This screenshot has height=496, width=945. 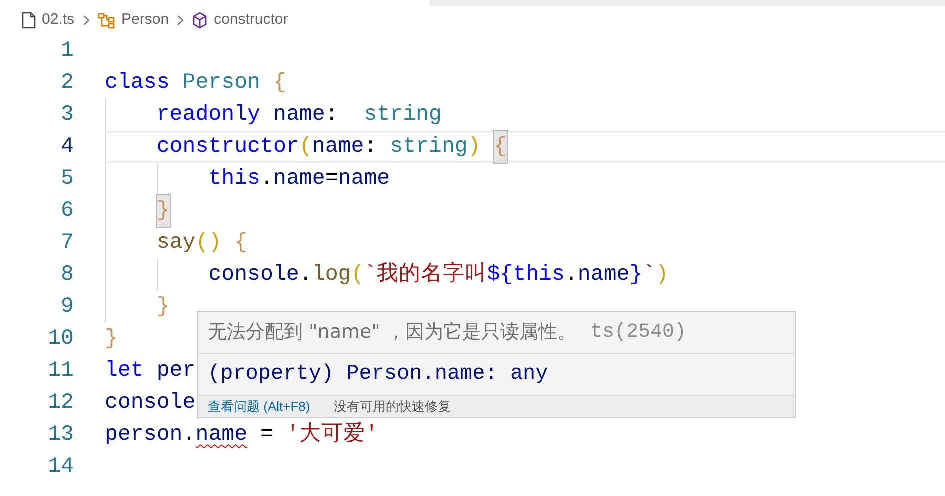 I want to click on file-icon, so click(x=29, y=20).